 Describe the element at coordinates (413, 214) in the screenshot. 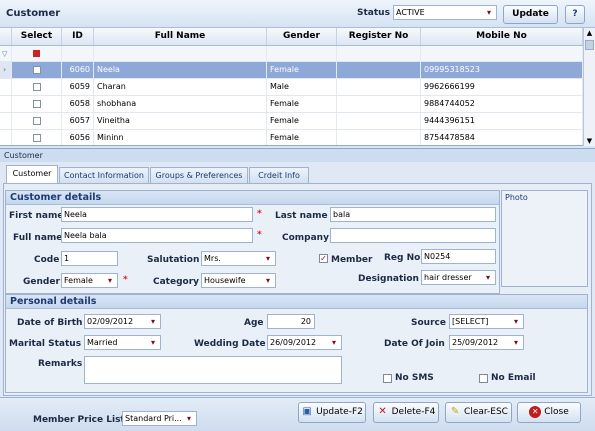

I see `last-name-input: bala` at that location.